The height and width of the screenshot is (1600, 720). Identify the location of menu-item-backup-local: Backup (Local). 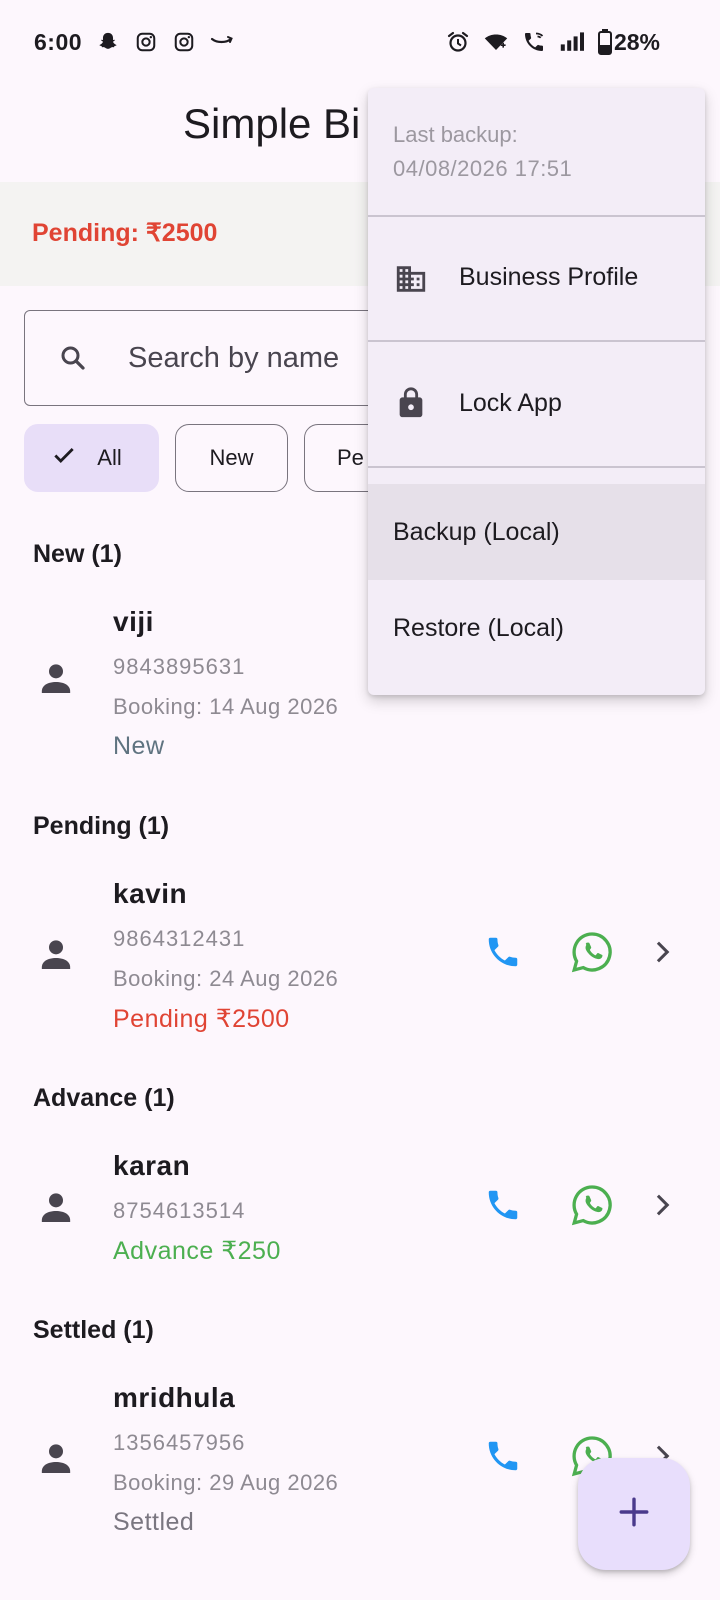
(536, 532).